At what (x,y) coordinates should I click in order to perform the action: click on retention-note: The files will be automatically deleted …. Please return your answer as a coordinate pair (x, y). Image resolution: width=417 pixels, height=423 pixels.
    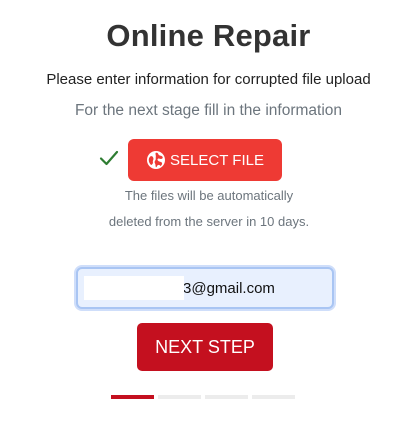
    Looking at the image, I should click on (209, 208).